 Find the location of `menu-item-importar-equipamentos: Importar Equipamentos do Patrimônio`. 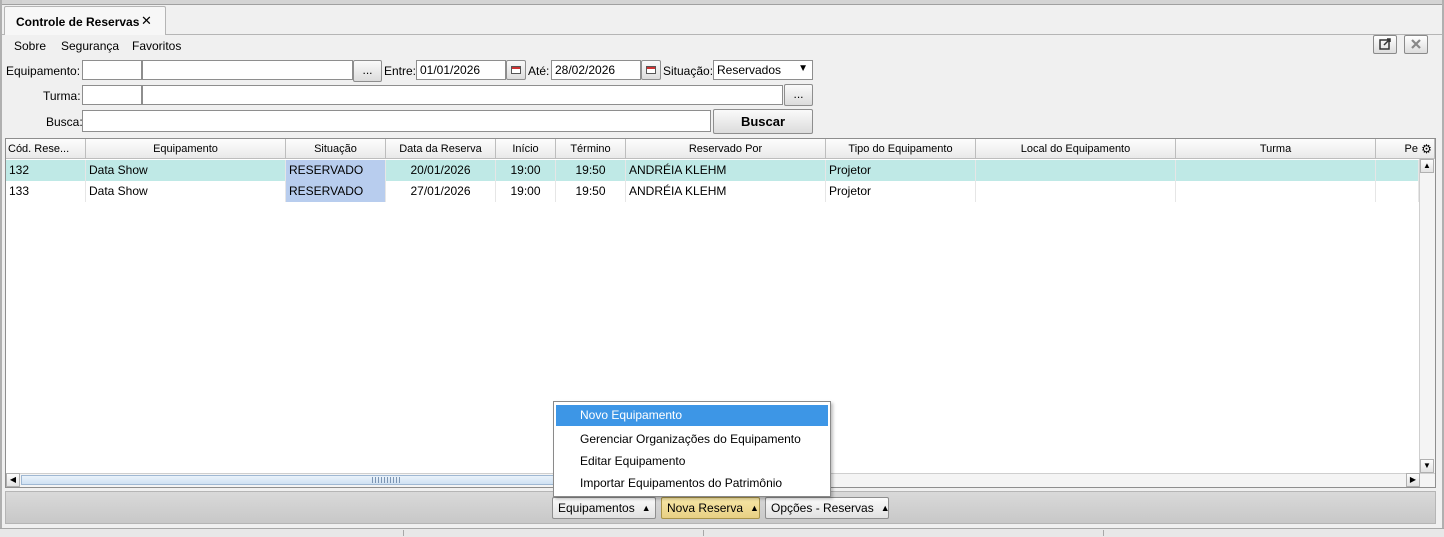

menu-item-importar-equipamentos: Importar Equipamentos do Patrimônio is located at coordinates (692, 483).